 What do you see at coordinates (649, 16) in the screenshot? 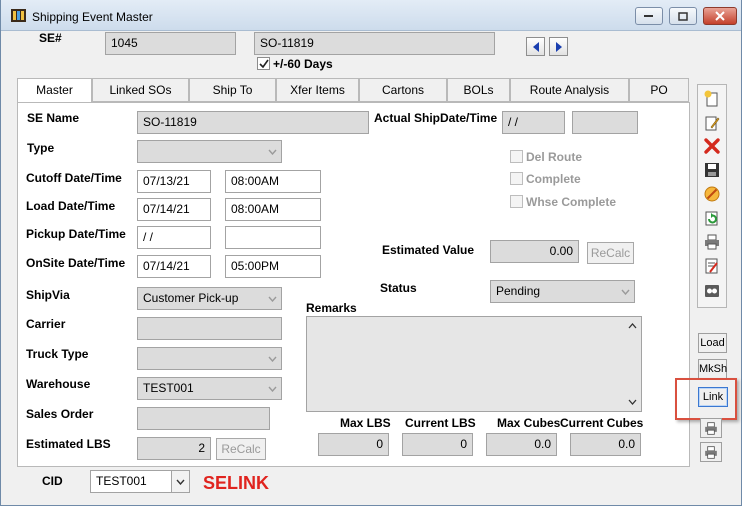
I see `minimize-button` at bounding box center [649, 16].